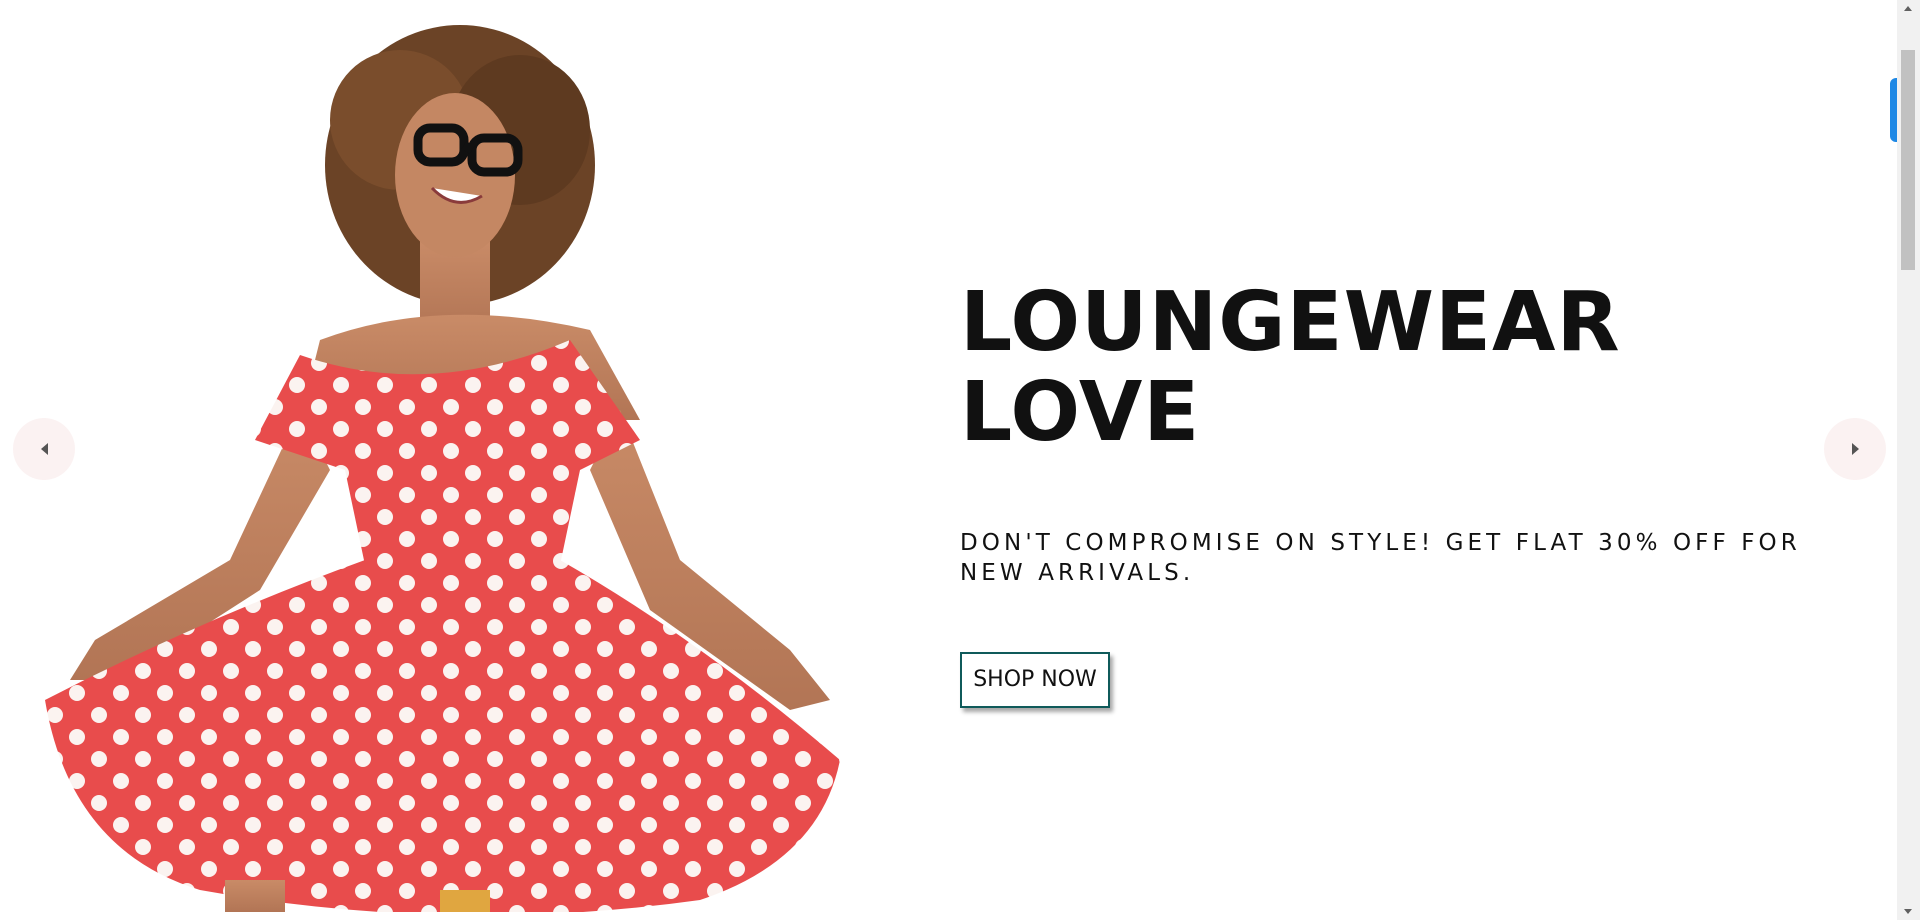  I want to click on vertical-scrollbar, so click(1908, 460).